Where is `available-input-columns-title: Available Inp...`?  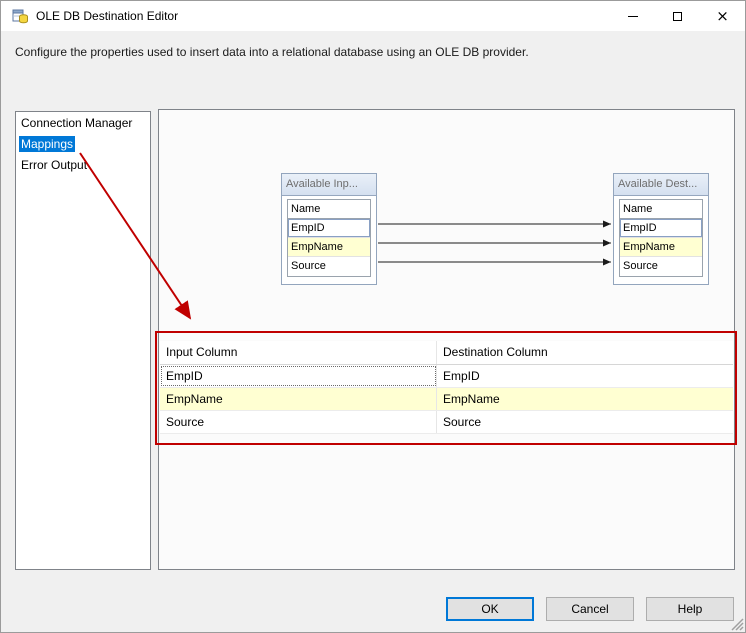
available-input-columns-title: Available Inp... is located at coordinates (329, 185).